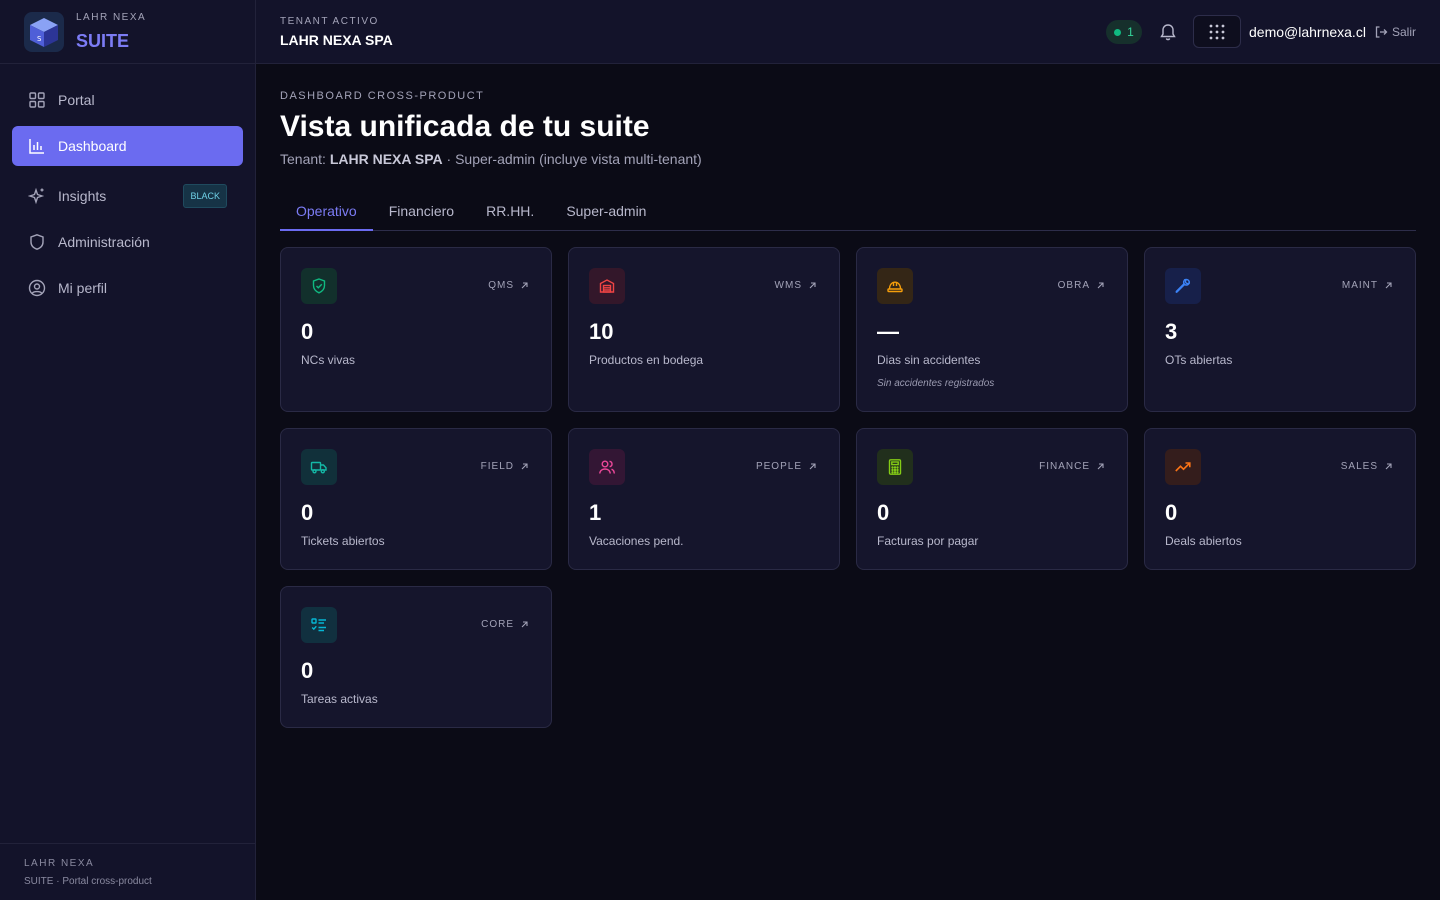 This screenshot has width=1440, height=900. I want to click on status-pill: 1, so click(1124, 32).